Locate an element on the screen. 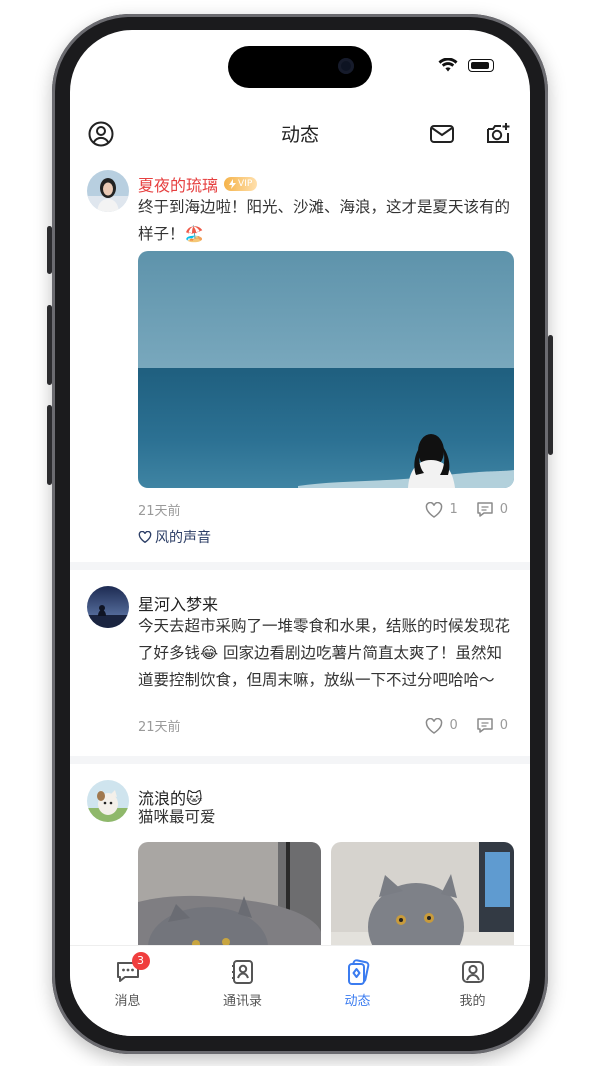 The width and height of the screenshot is (600, 1066). front-camera is located at coordinates (346, 66).